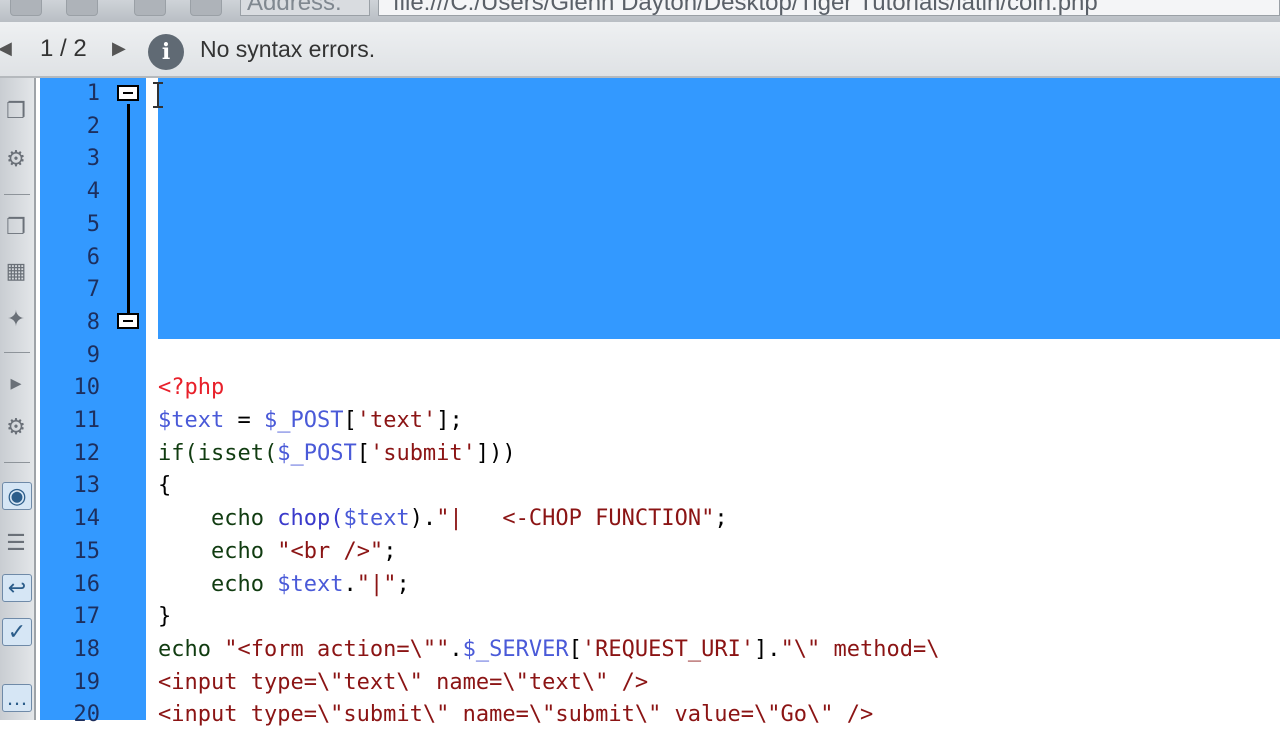  What do you see at coordinates (16, 271) in the screenshot?
I see `grid-icon: ▦` at bounding box center [16, 271].